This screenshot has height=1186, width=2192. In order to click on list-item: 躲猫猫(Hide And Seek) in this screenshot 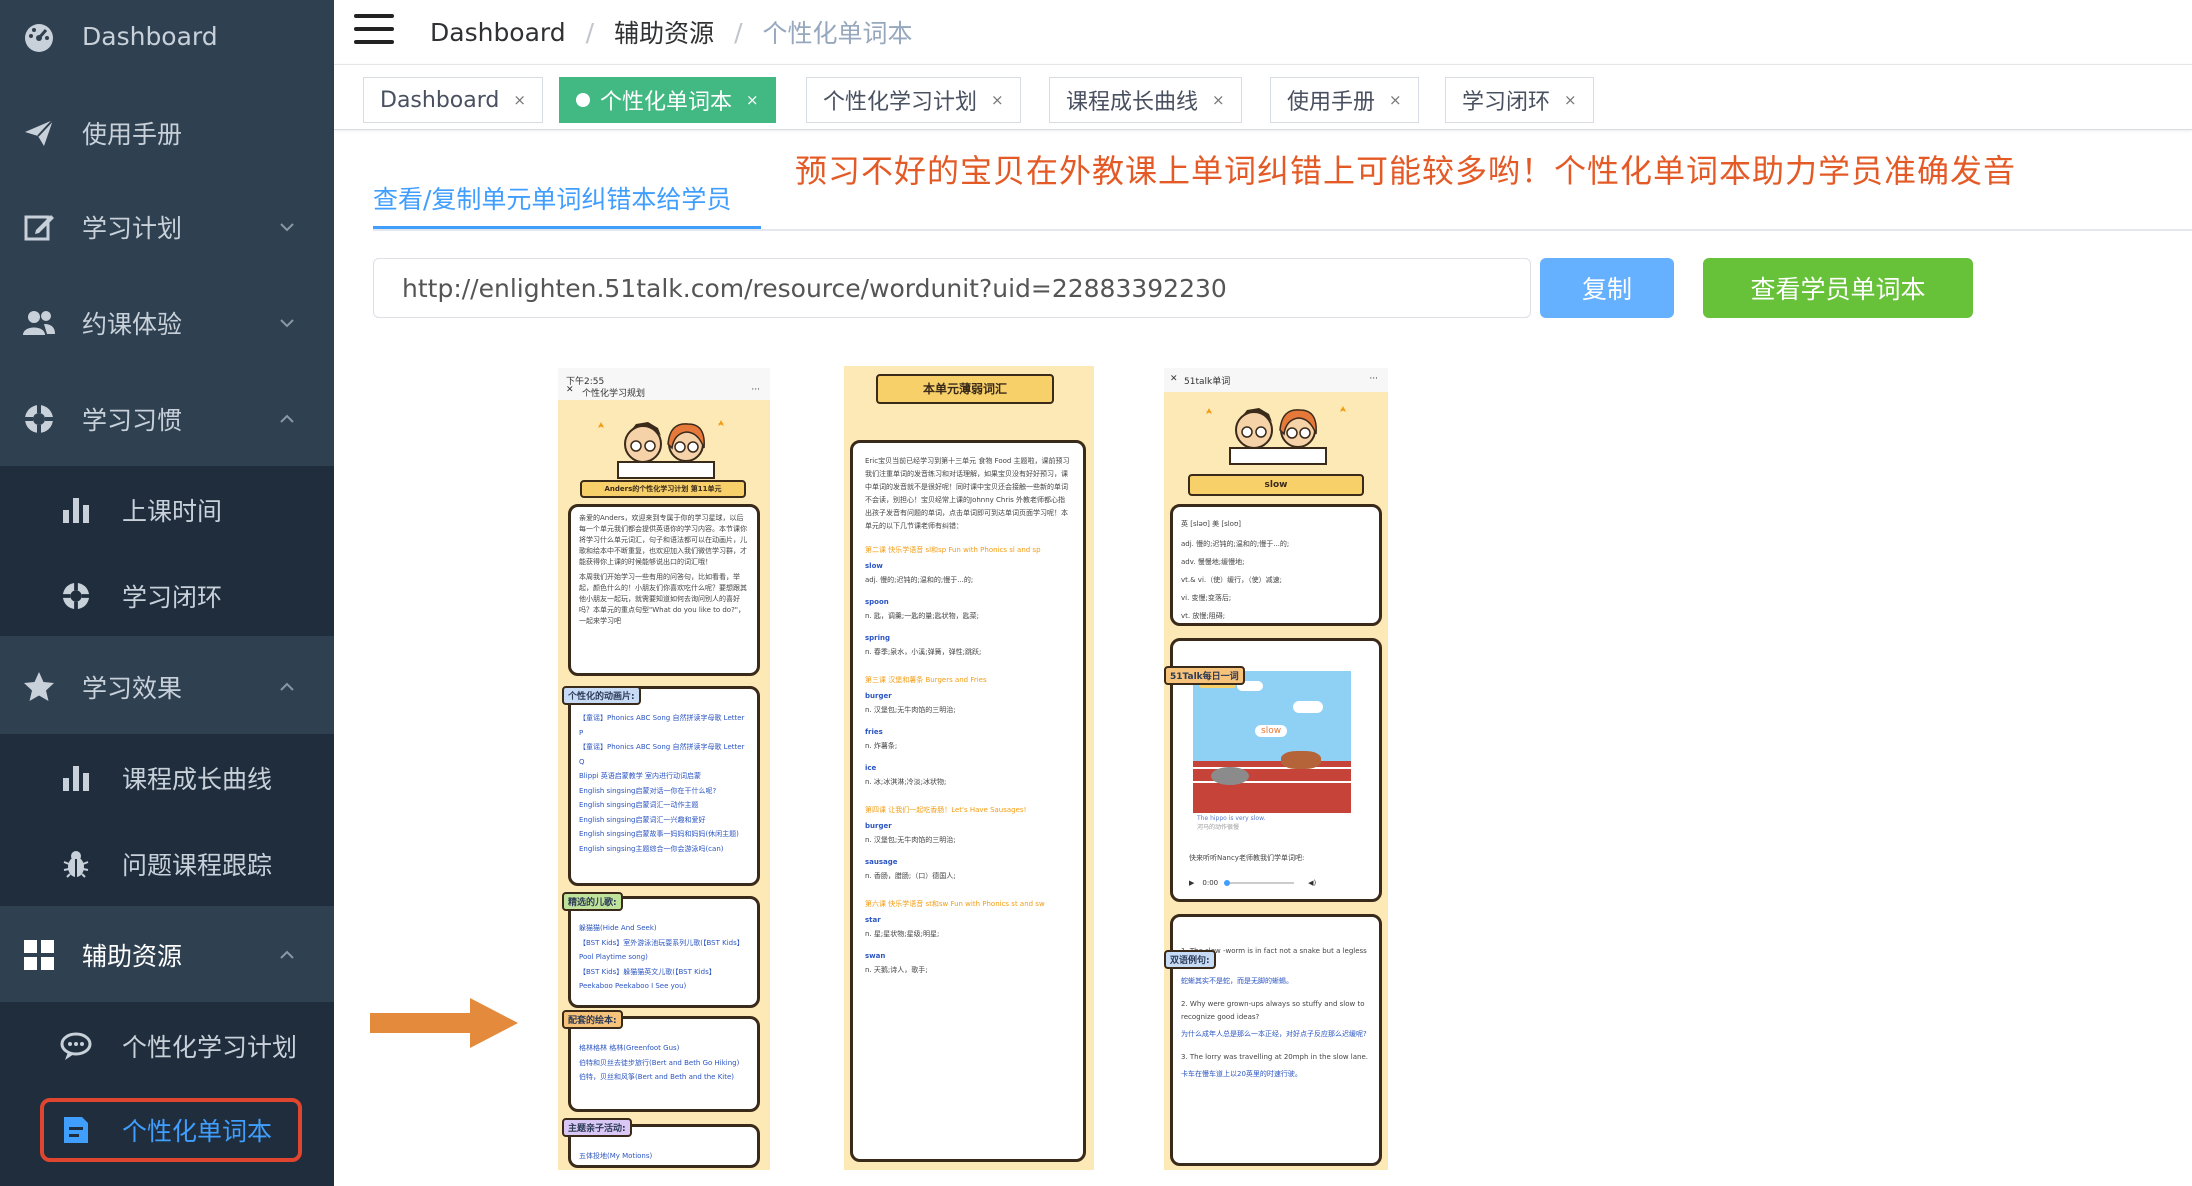, I will do `click(664, 928)`.